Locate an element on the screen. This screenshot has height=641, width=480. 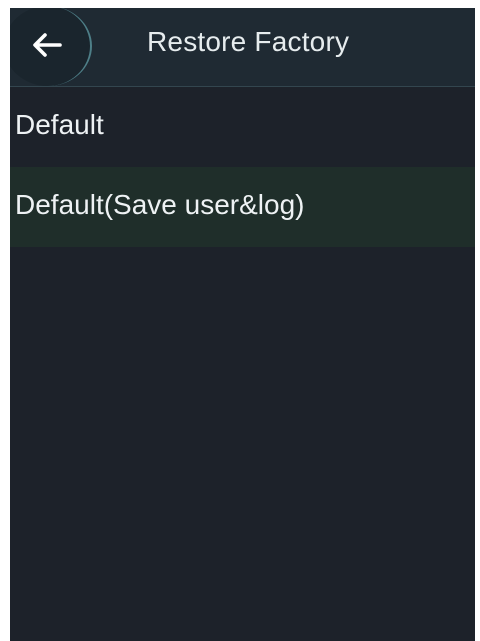
menu-item-default-save-user-log: Default(Save user&log) is located at coordinates (242, 207).